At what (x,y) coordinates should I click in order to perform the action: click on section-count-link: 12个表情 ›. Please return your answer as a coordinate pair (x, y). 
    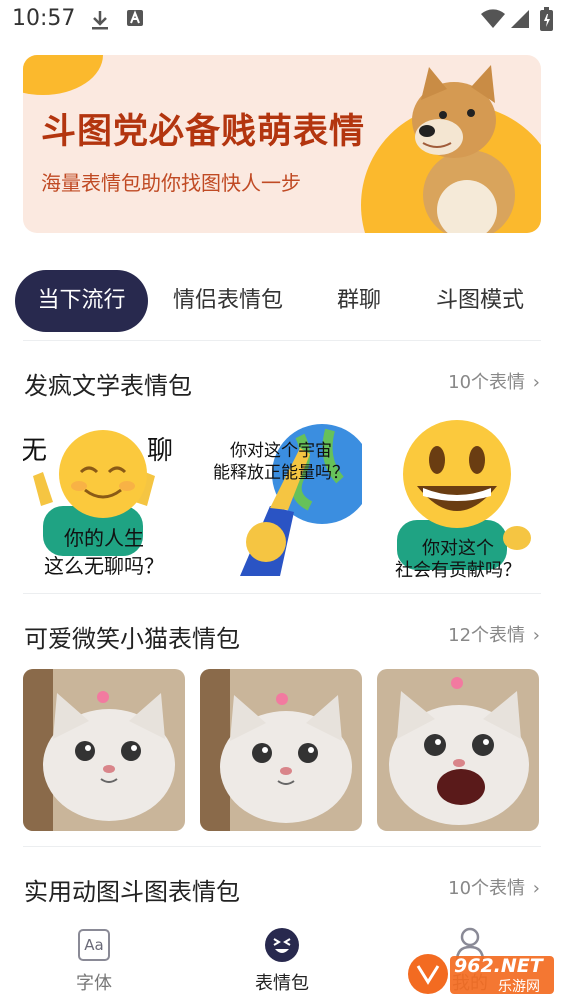
    Looking at the image, I should click on (494, 634).